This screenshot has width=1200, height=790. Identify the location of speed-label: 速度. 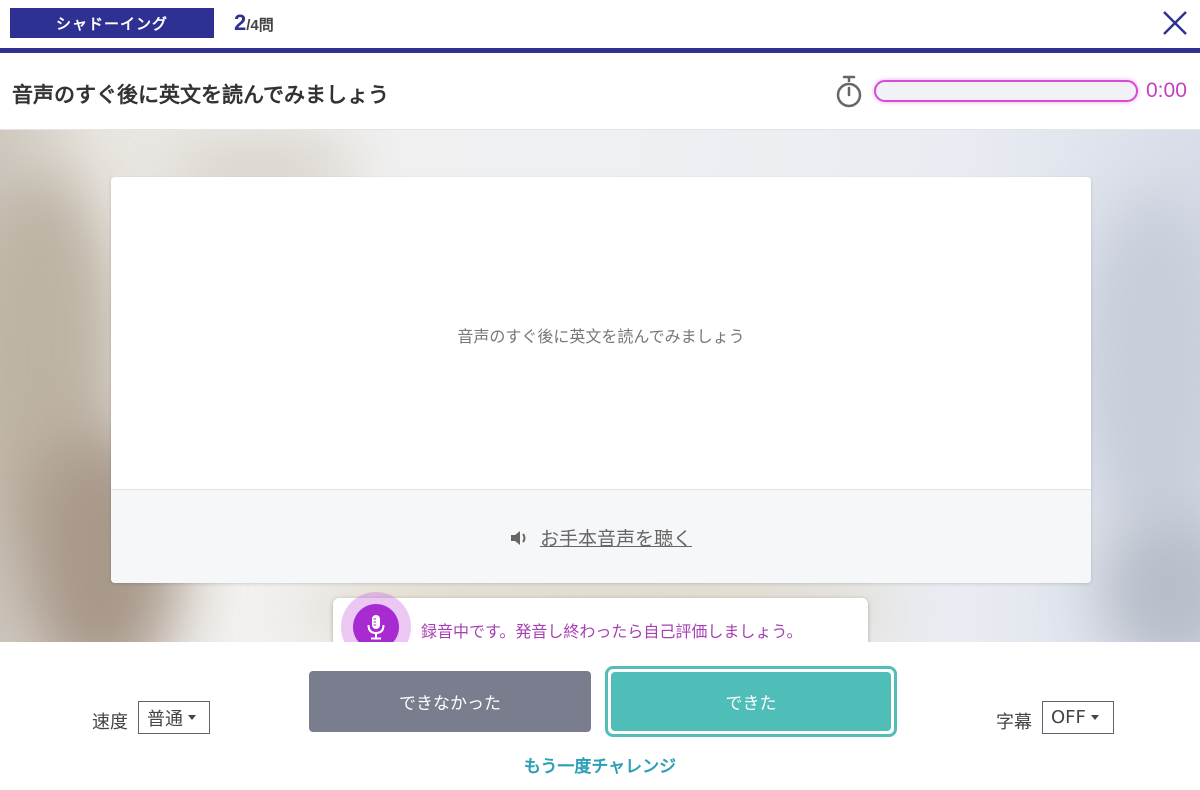
(110, 722).